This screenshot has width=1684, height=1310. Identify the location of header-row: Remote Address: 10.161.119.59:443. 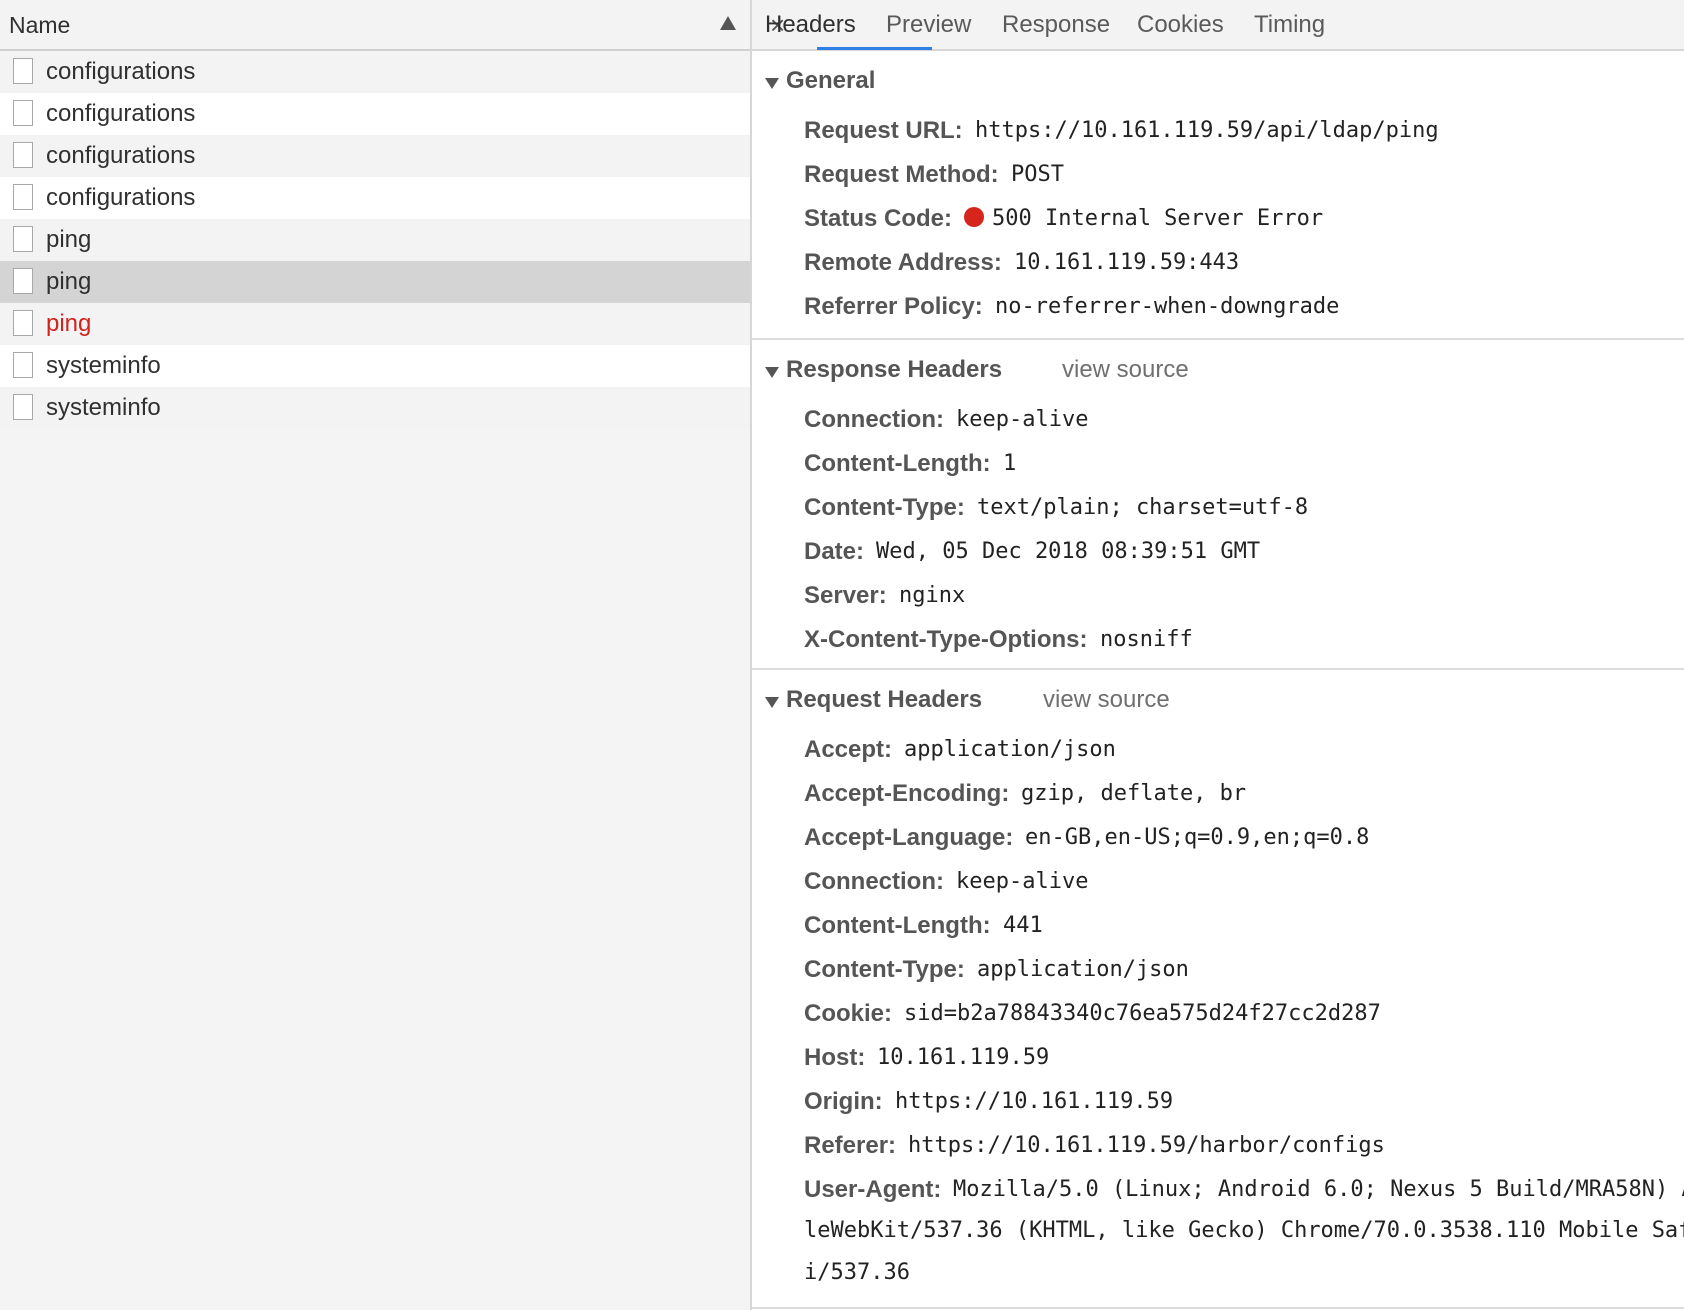
(1218, 265).